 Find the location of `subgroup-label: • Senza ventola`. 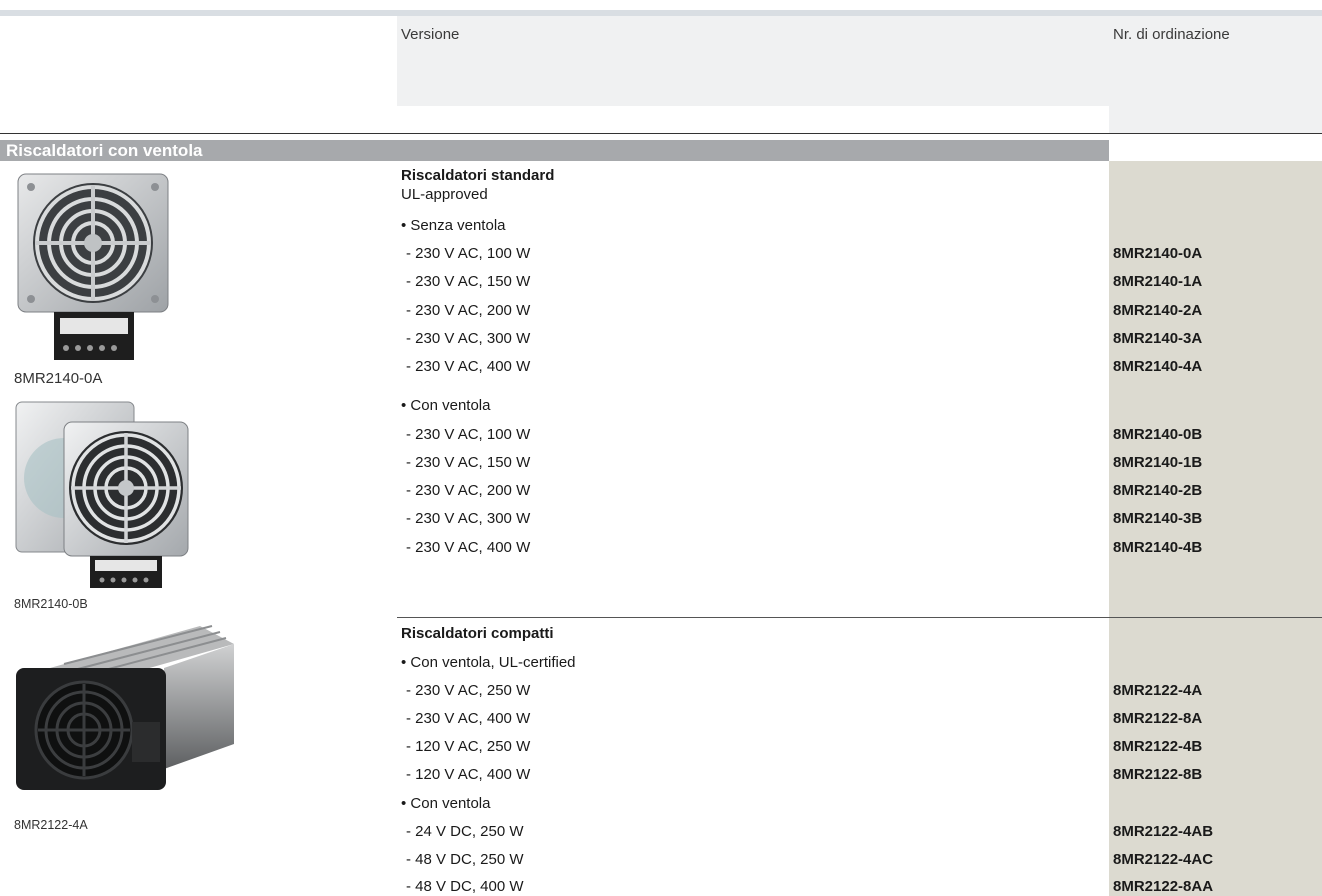

subgroup-label: • Senza ventola is located at coordinates (453, 225).